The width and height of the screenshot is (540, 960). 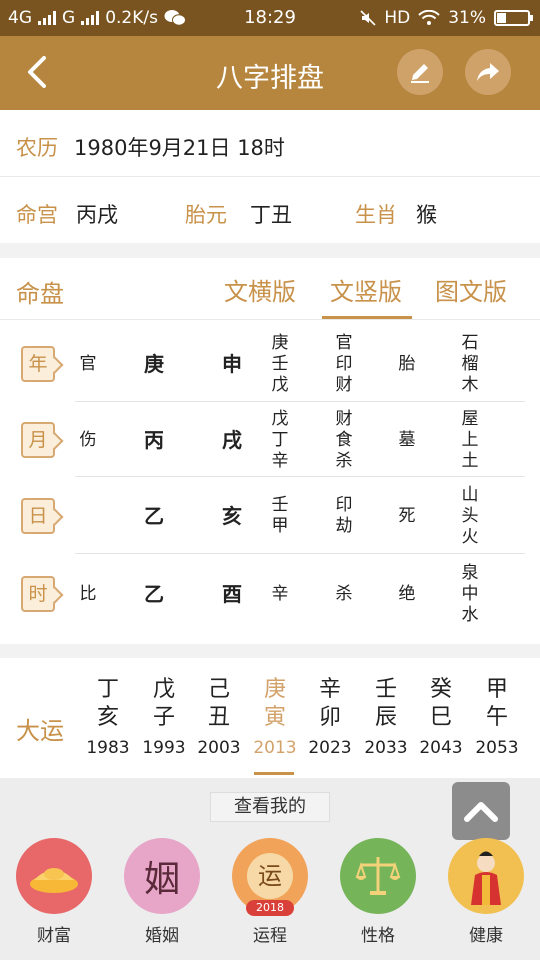 What do you see at coordinates (206, 215) in the screenshot?
I see `taiyuan-label: 胎元` at bounding box center [206, 215].